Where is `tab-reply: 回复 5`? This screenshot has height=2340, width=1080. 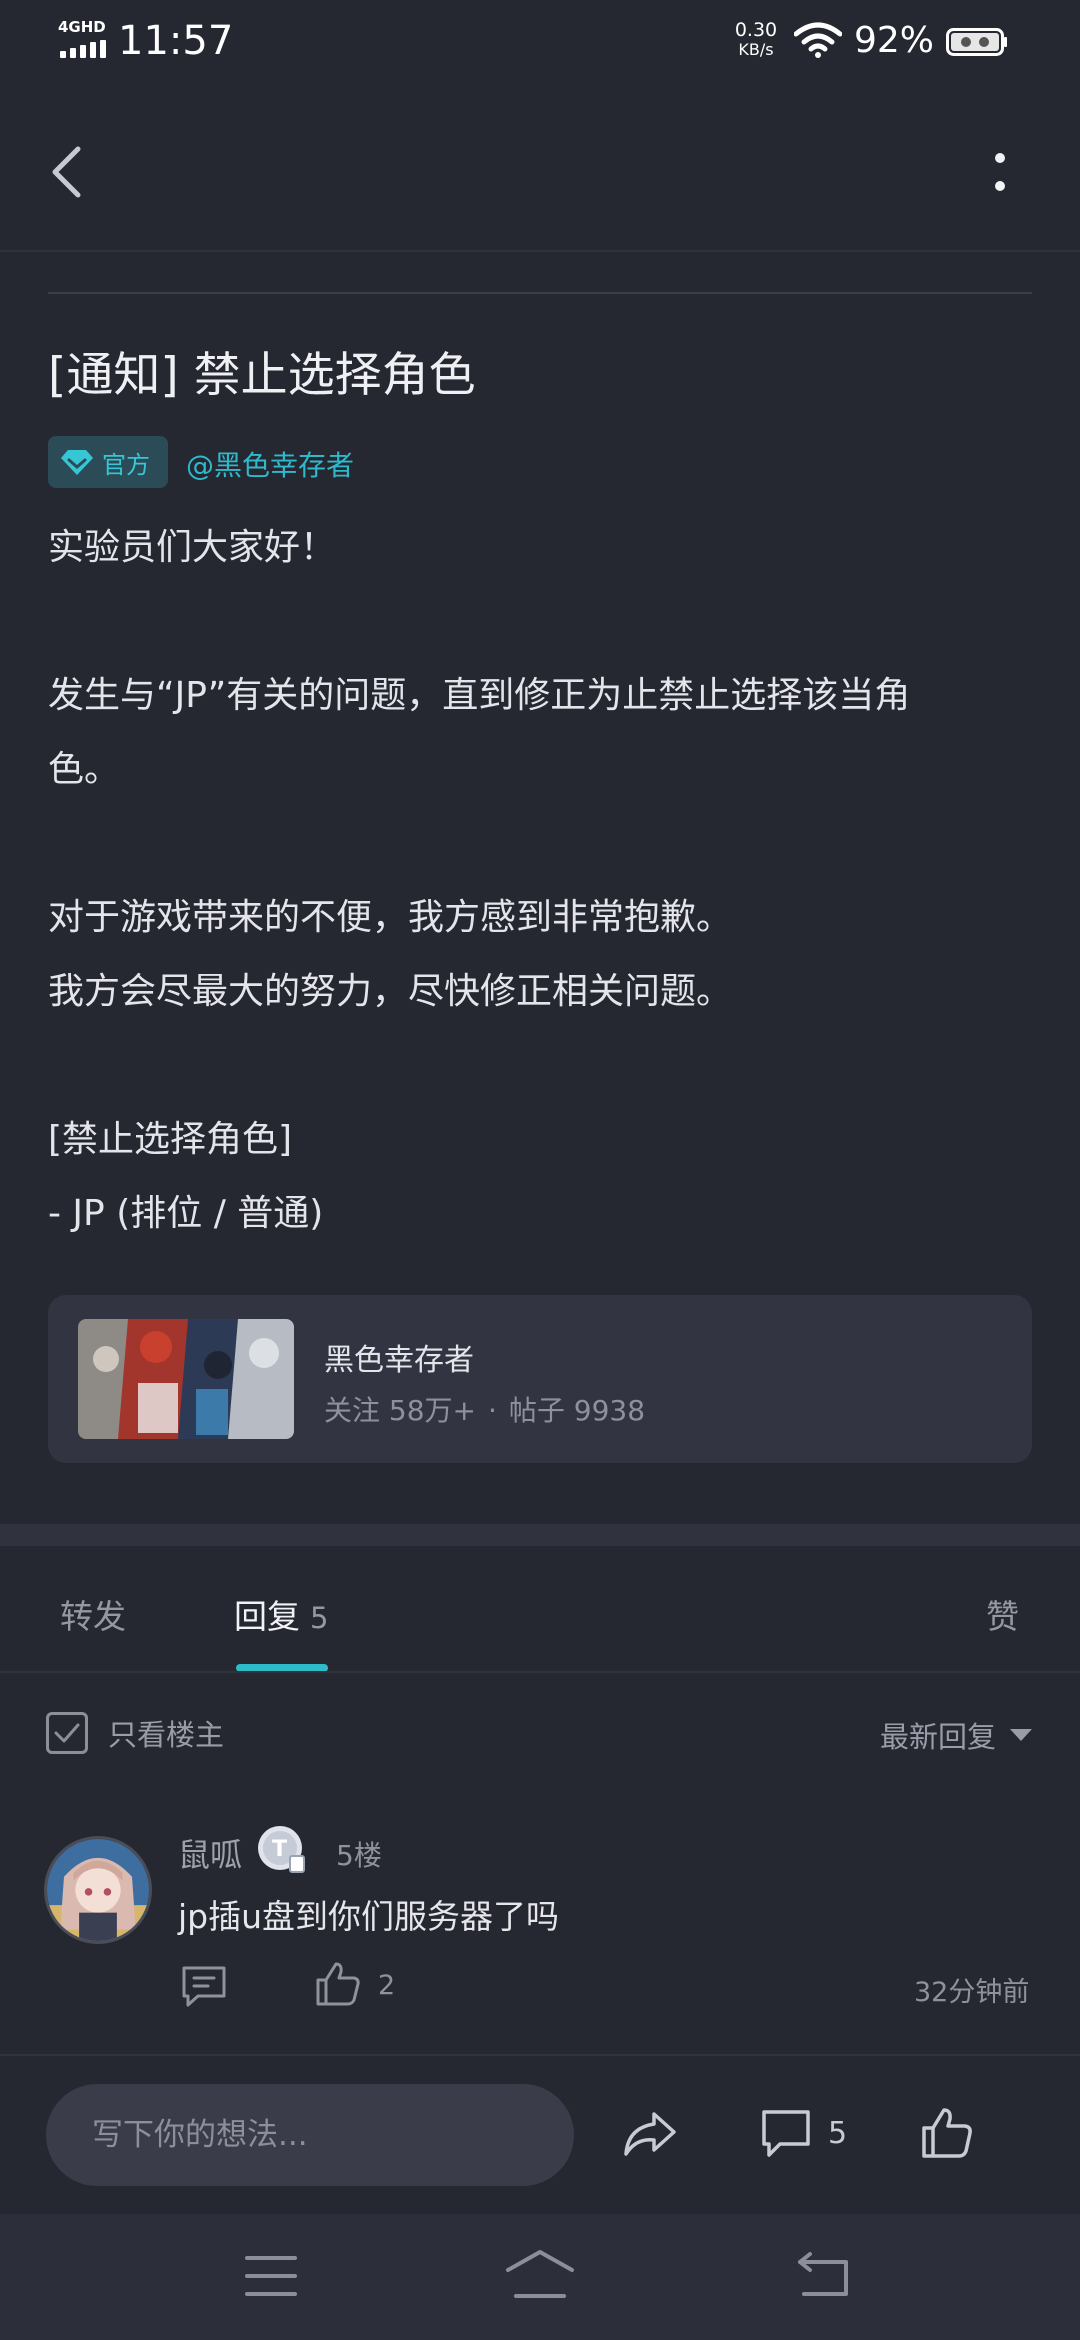 tab-reply: 回复 5 is located at coordinates (281, 1614).